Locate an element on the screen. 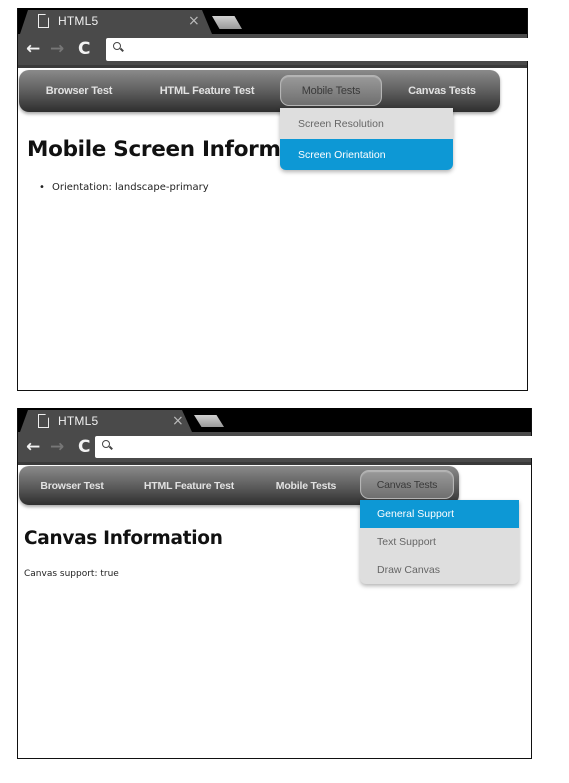 This screenshot has width=569, height=783. dropdown-item-text-support: Text Support is located at coordinates (439, 542).